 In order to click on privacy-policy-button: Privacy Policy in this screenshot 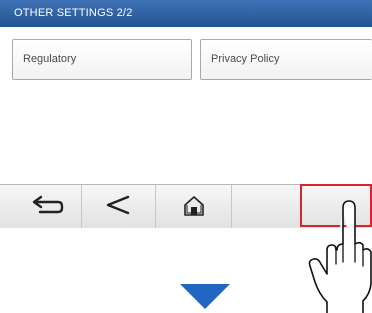, I will do `click(286, 59)`.